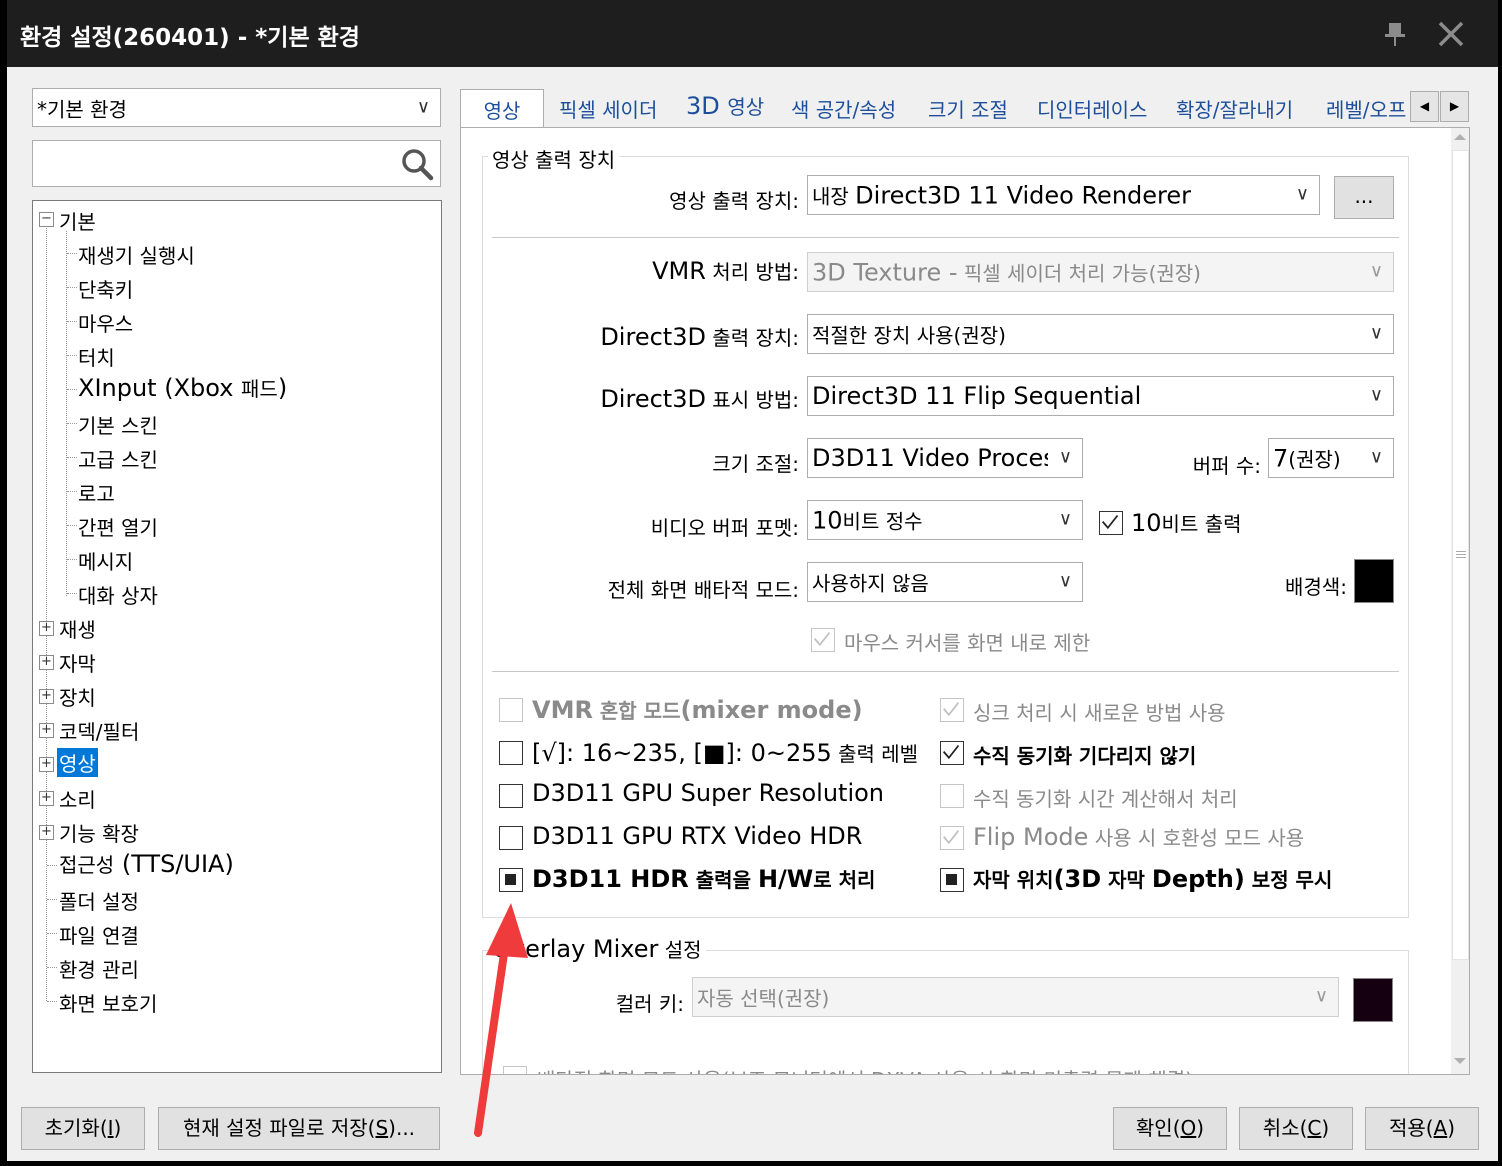 Image resolution: width=1502 pixels, height=1166 pixels. What do you see at coordinates (108, 1002) in the screenshot?
I see `tree-item: 화면 보호기` at bounding box center [108, 1002].